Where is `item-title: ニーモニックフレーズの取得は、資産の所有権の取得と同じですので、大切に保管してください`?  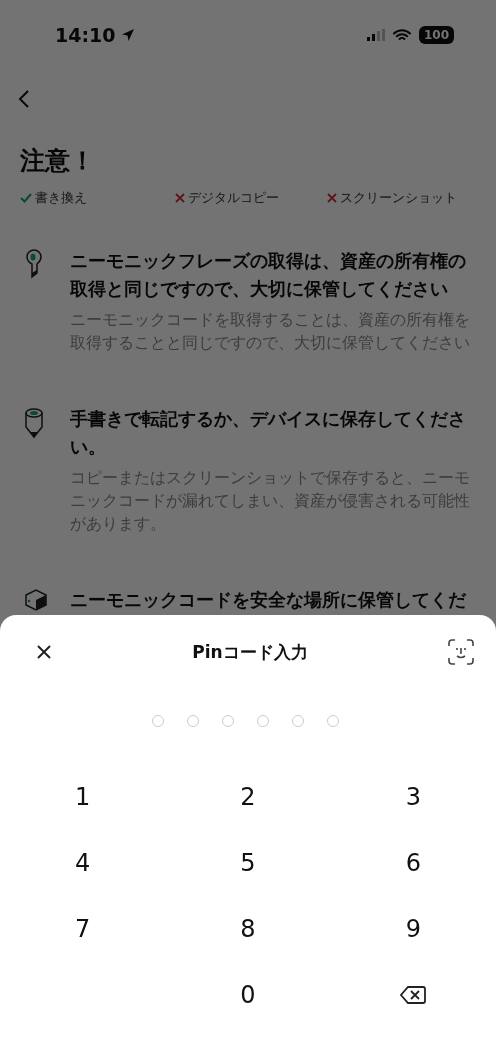
item-title: ニーモニックフレーズの取得は、資産の所有権の取得と同じですので、大切に保管してください is located at coordinates (268, 275).